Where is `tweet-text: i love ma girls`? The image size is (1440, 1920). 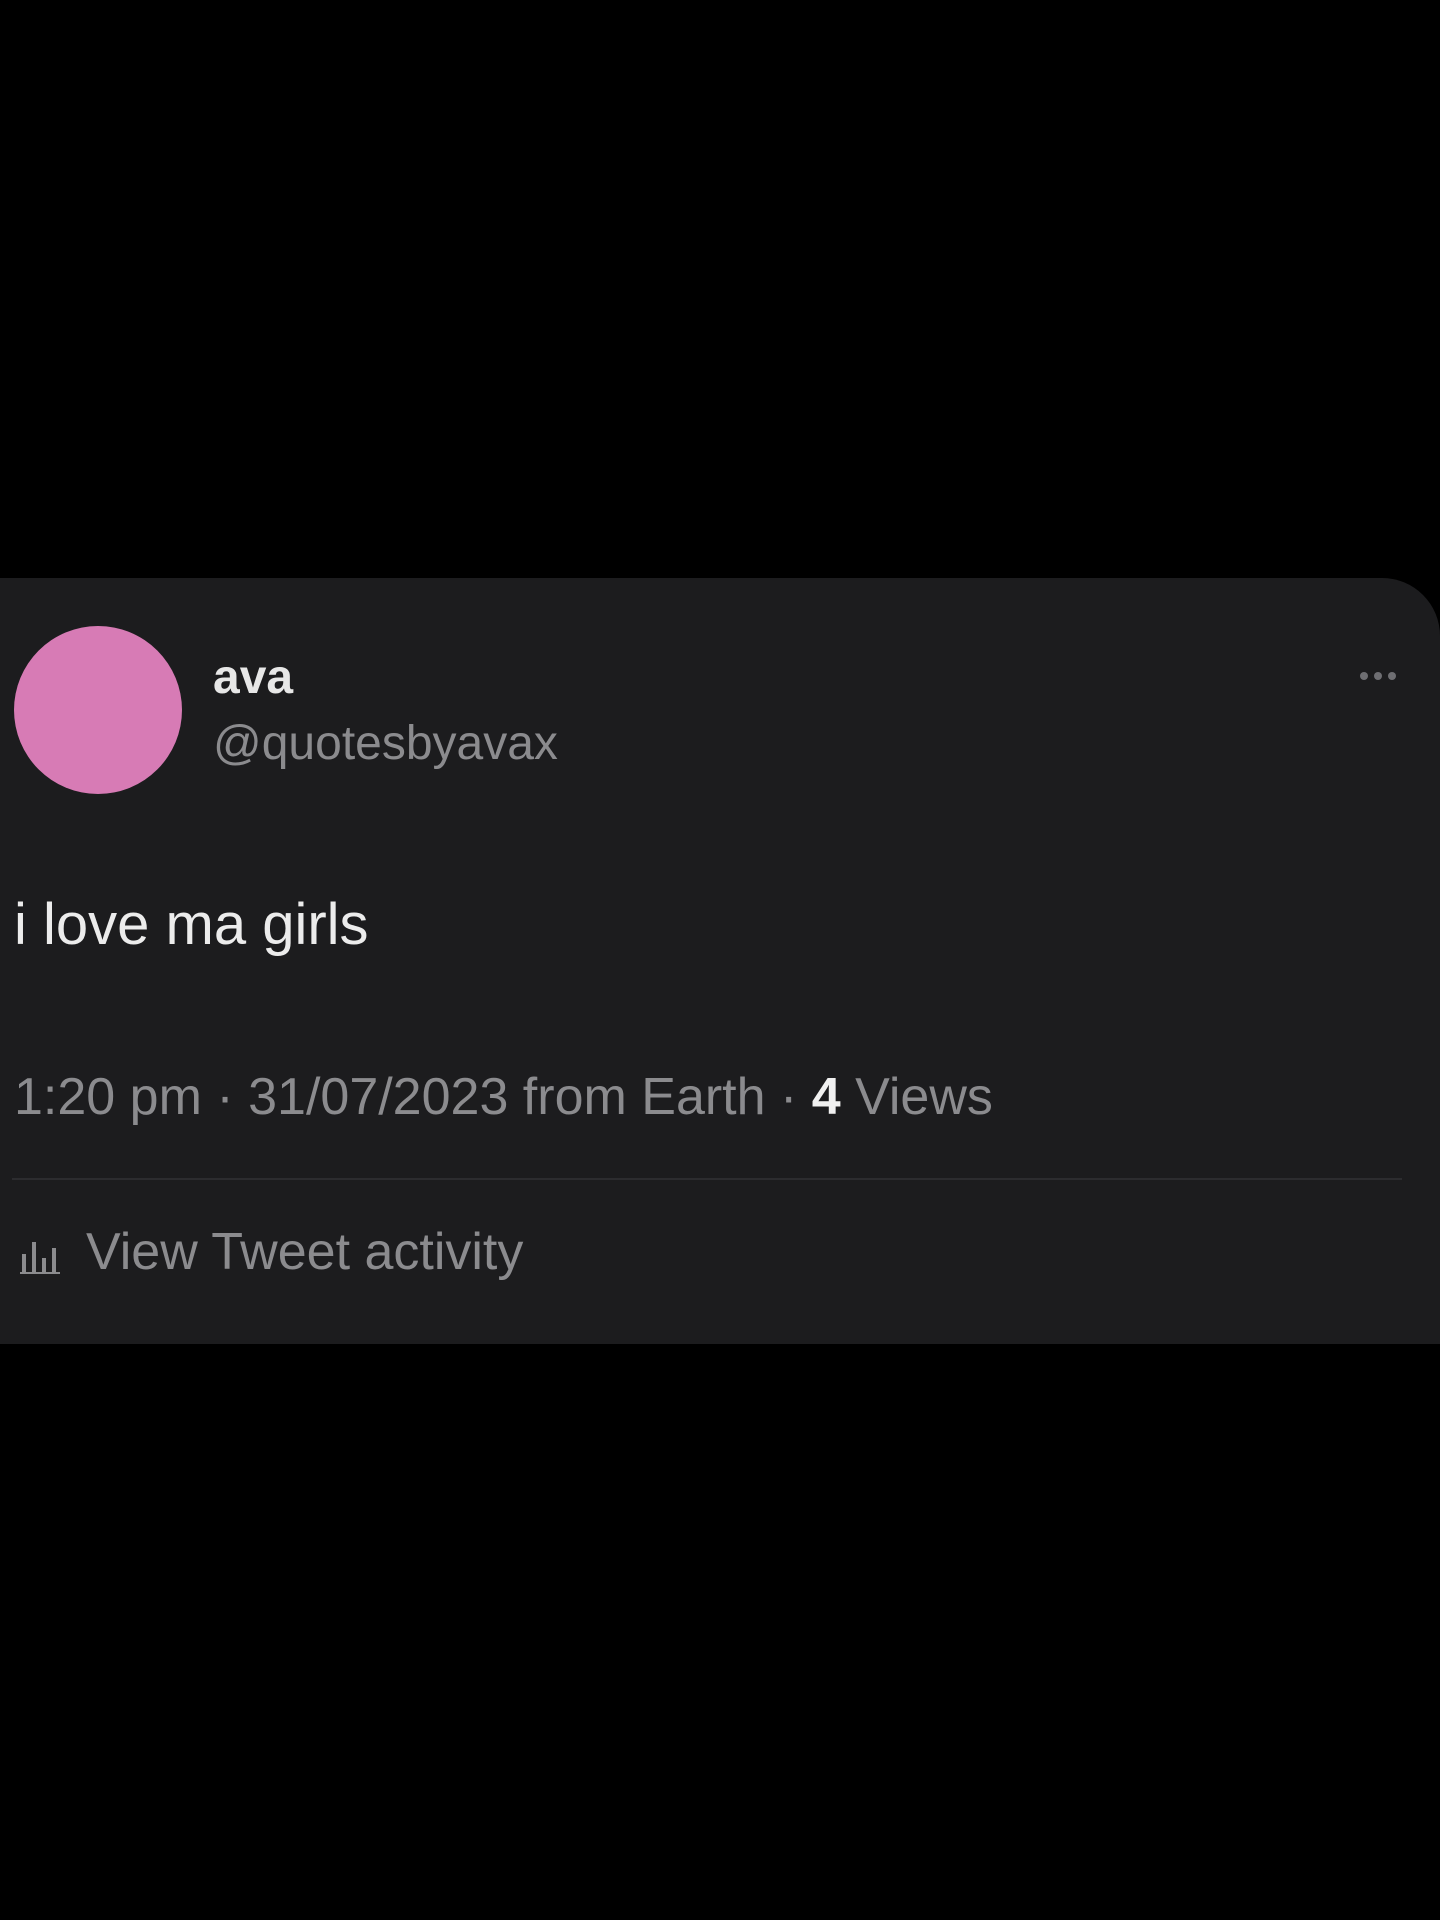 tweet-text: i love ma girls is located at coordinates (191, 924).